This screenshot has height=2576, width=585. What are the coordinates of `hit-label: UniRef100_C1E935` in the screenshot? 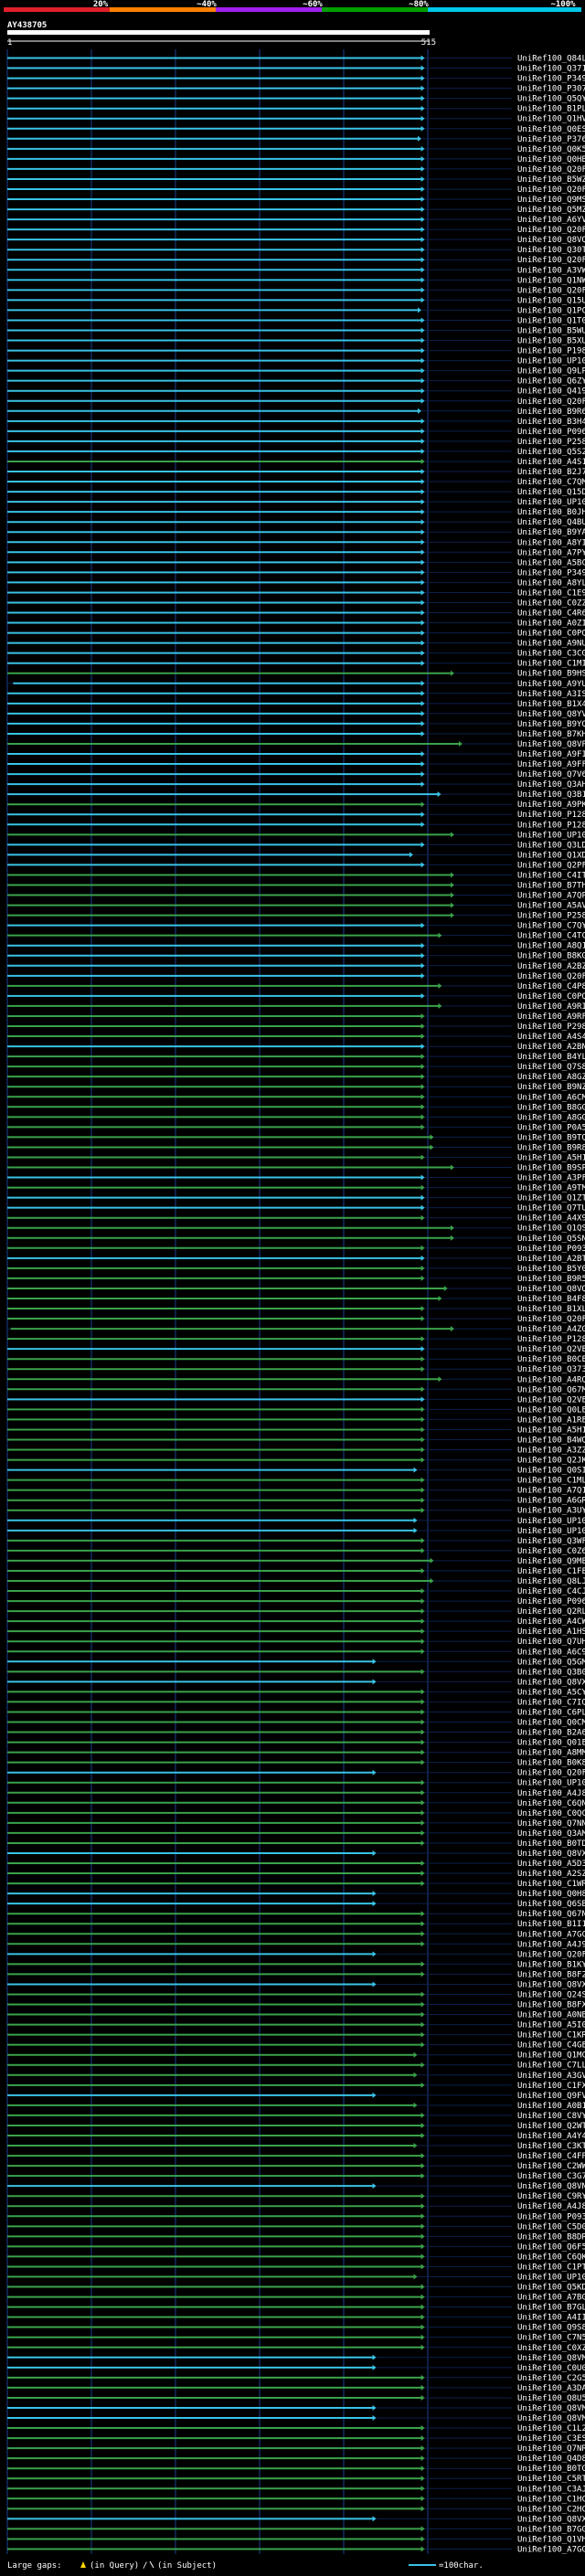 It's located at (551, 593).